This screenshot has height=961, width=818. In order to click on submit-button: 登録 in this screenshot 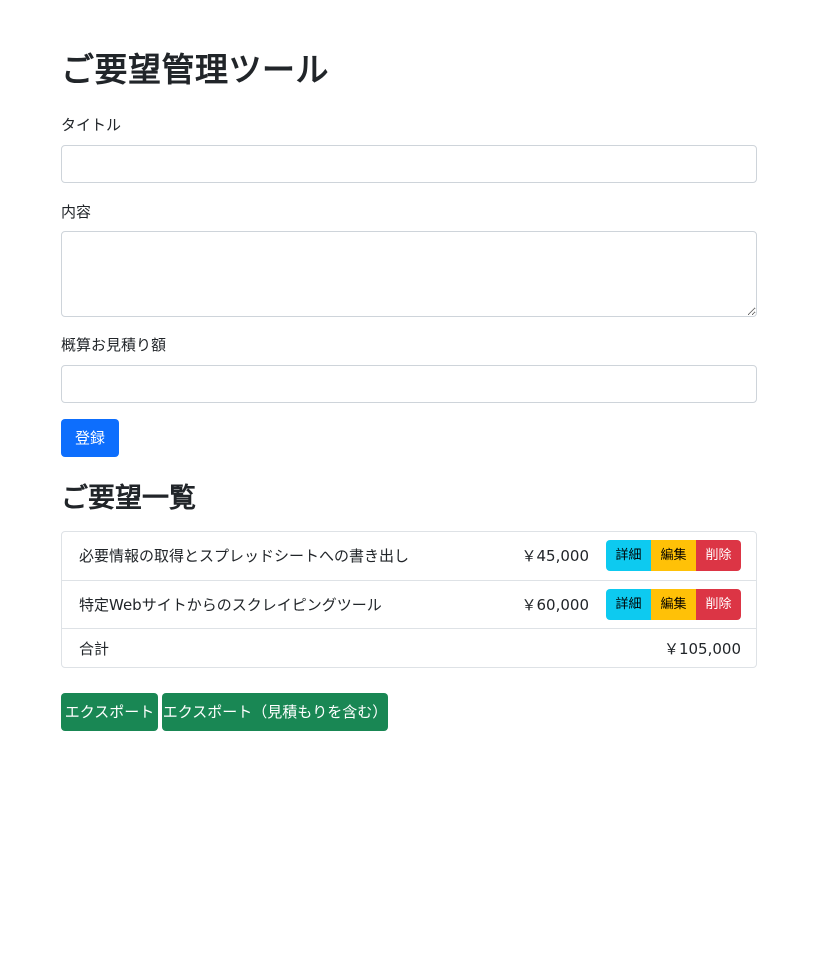, I will do `click(90, 438)`.